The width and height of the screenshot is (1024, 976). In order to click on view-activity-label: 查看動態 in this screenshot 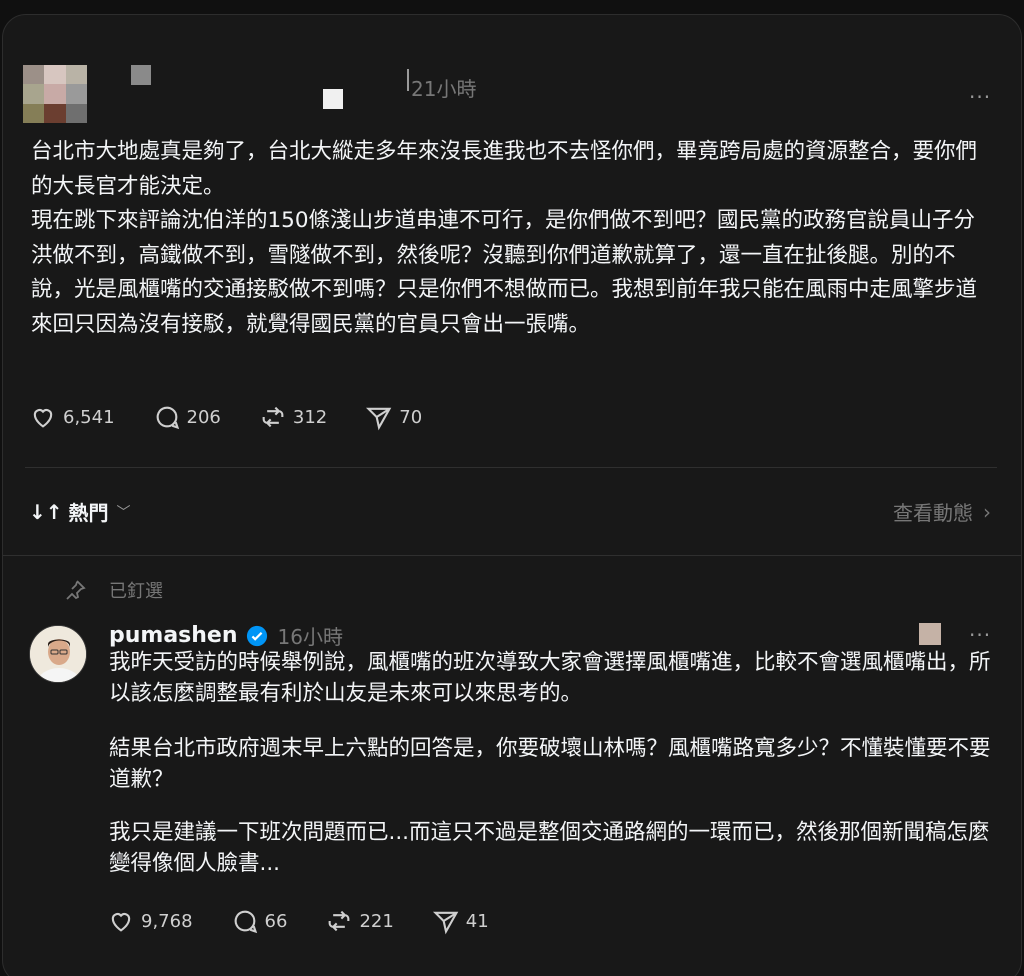, I will do `click(933, 513)`.